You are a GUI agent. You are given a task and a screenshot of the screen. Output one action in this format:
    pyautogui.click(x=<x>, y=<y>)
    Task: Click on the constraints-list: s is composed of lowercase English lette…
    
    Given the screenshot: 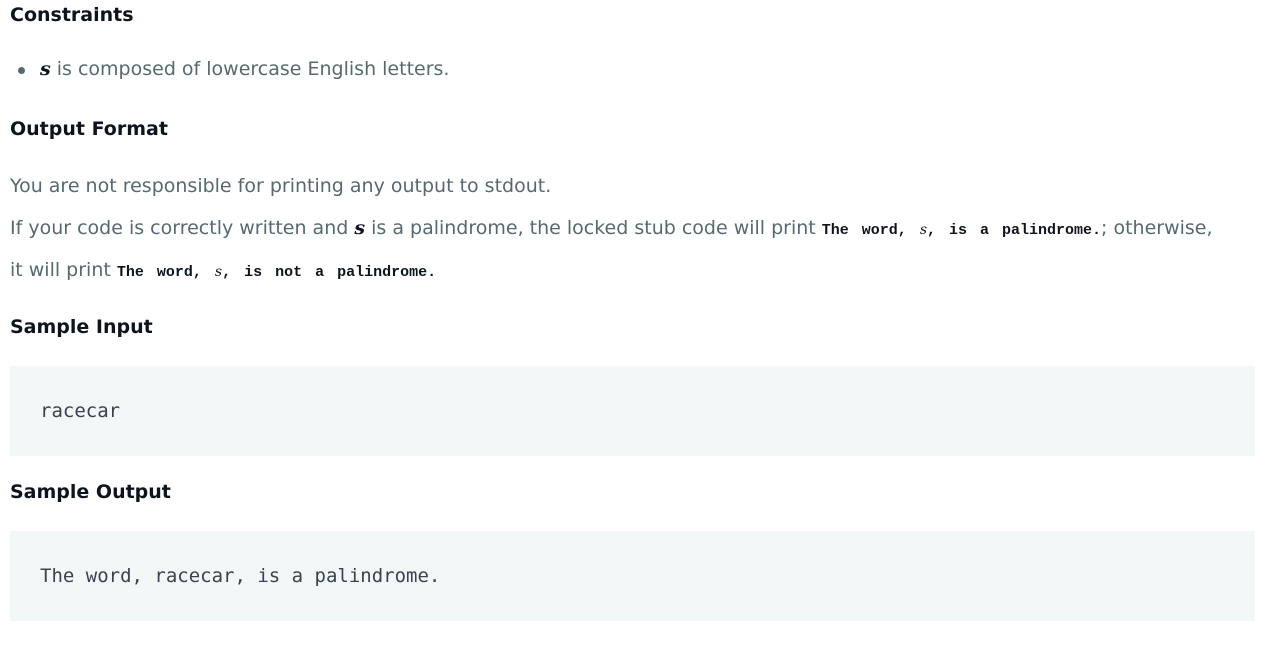 What is the action you would take?
    pyautogui.click(x=229, y=69)
    